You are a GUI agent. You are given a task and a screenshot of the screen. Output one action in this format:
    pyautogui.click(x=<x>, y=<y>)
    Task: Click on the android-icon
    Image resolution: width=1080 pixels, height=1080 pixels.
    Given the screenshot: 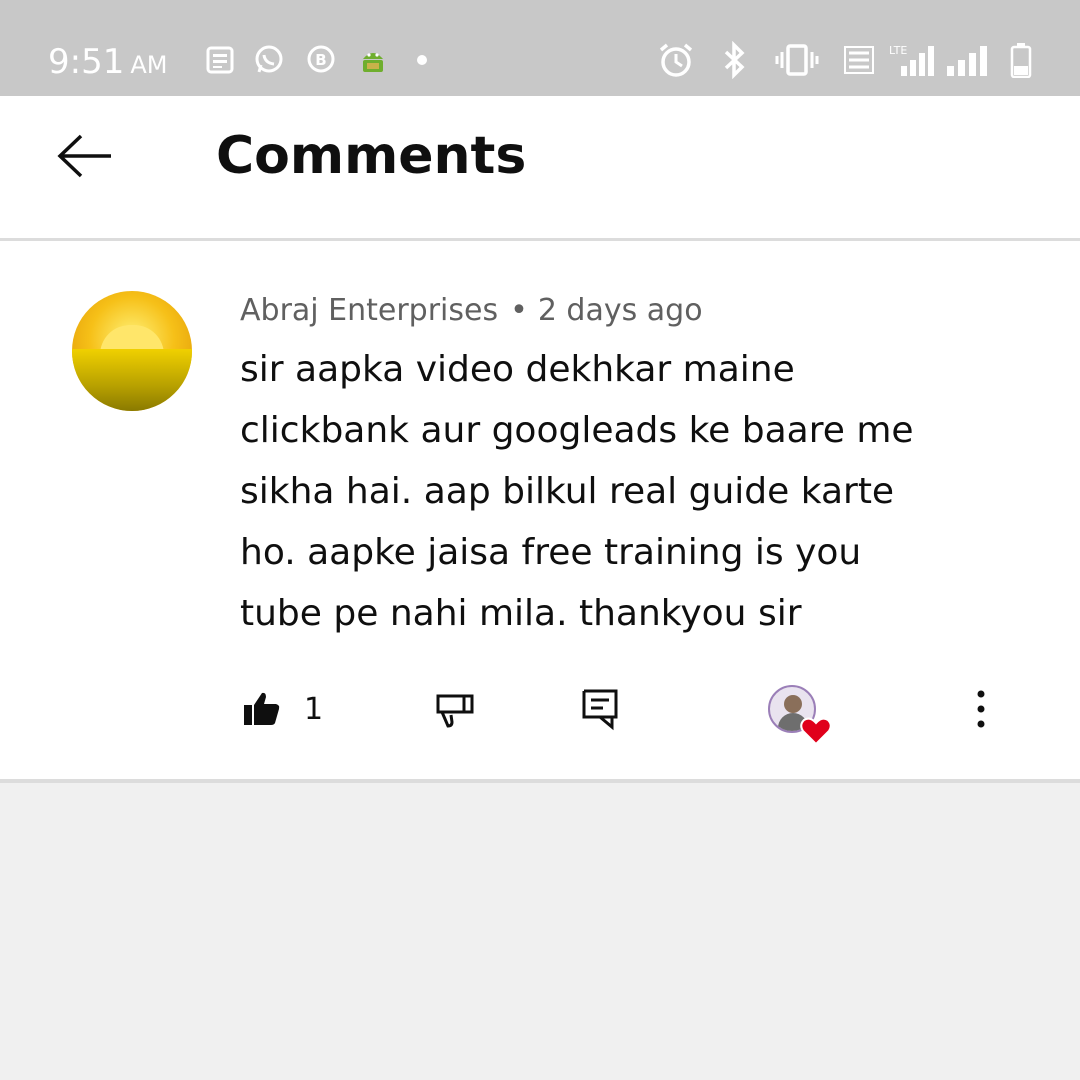 What is the action you would take?
    pyautogui.click(x=373, y=60)
    